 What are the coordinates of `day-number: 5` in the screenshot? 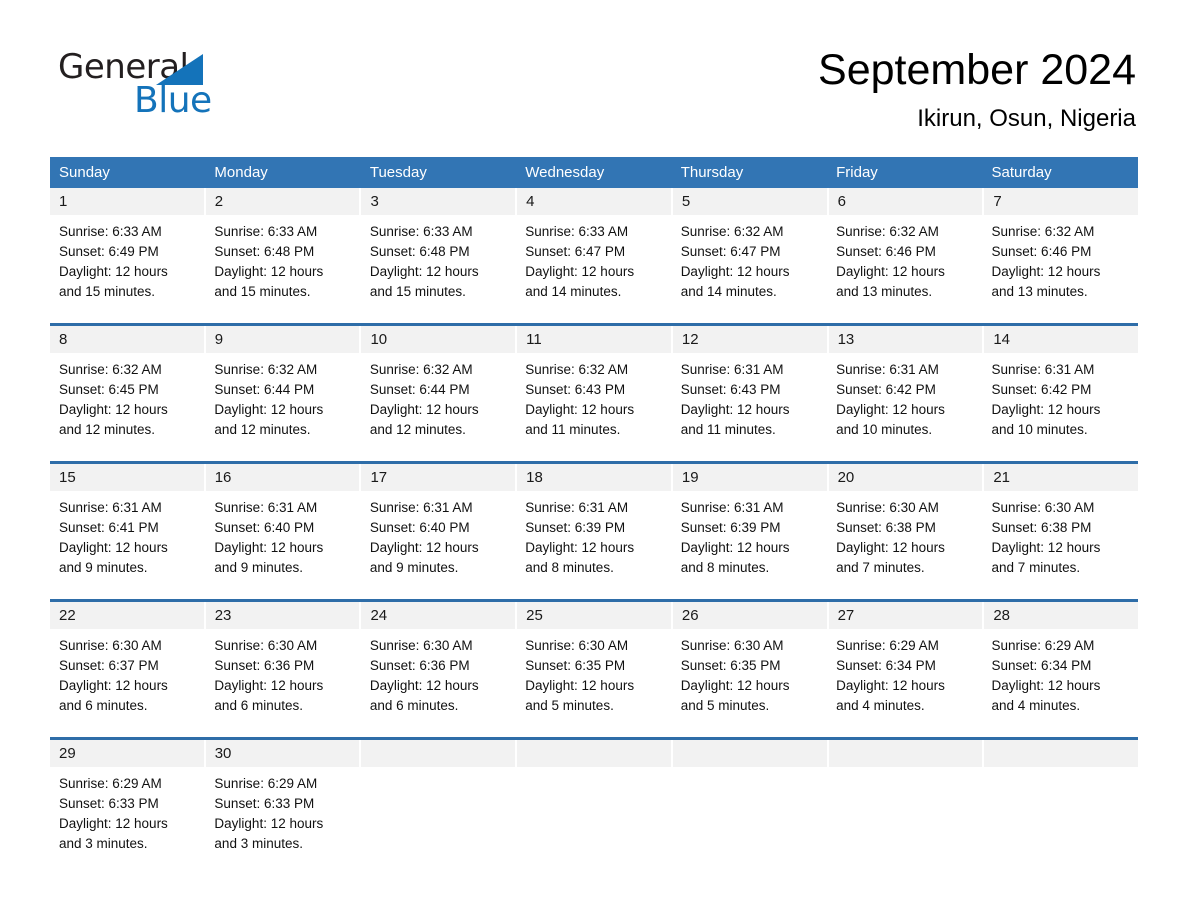 It's located at (751, 201).